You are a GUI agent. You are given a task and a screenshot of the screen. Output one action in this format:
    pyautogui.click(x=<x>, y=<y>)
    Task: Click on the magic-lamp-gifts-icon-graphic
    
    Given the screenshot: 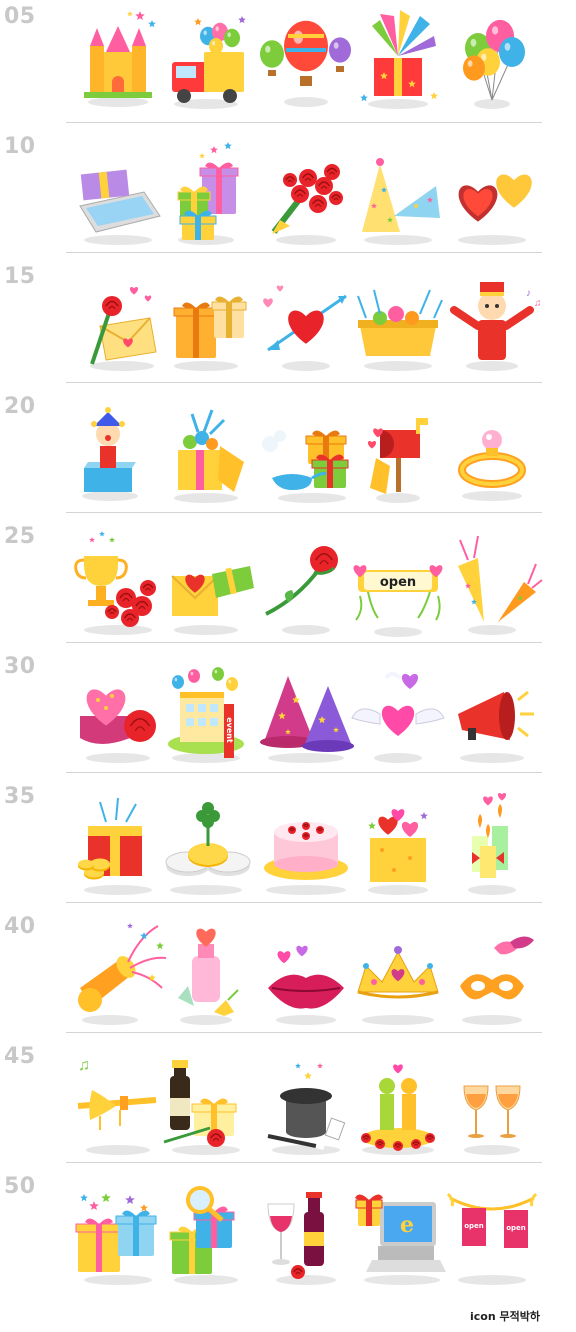 What is the action you would take?
    pyautogui.click(x=305, y=466)
    